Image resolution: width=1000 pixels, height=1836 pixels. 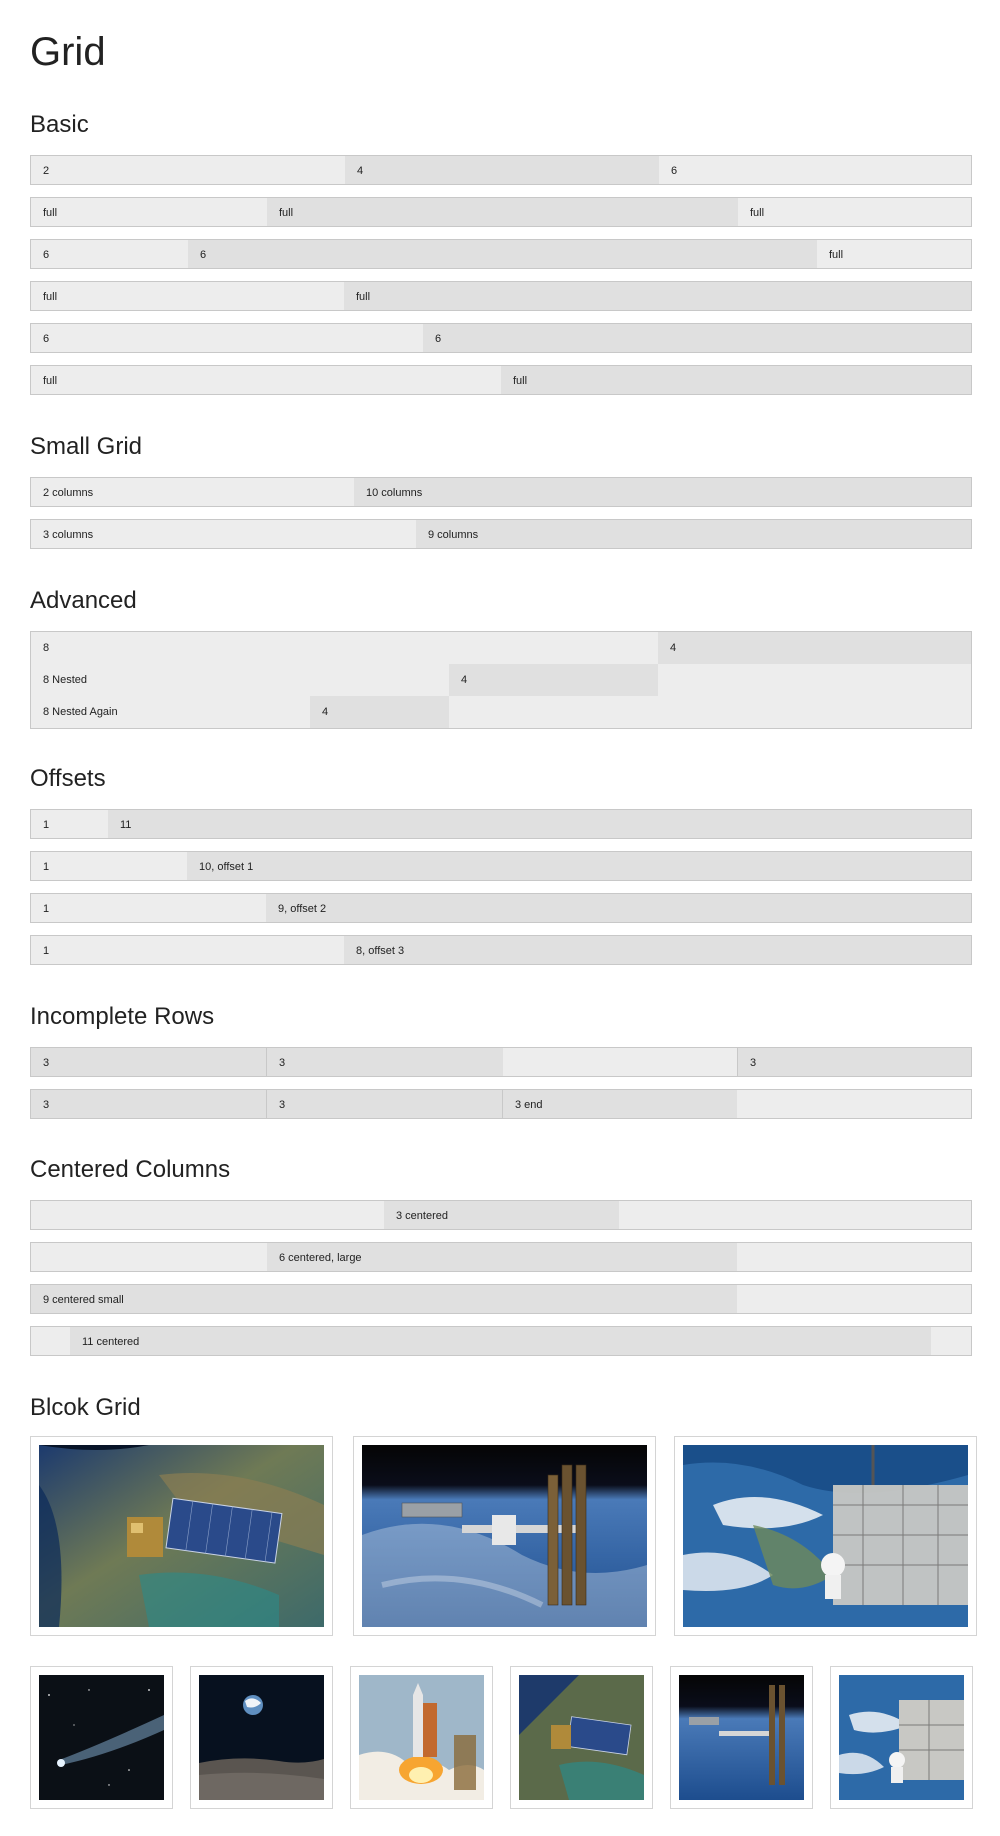 I want to click on grid-row: 1 11, so click(x=501, y=824).